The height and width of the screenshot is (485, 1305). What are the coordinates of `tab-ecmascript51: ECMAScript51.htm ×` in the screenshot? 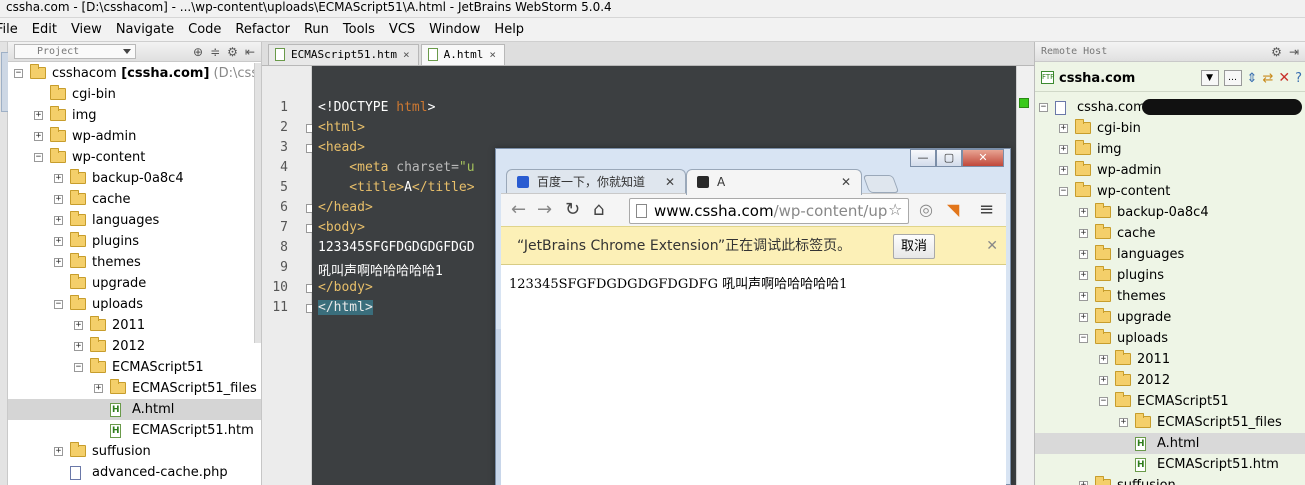 It's located at (343, 54).